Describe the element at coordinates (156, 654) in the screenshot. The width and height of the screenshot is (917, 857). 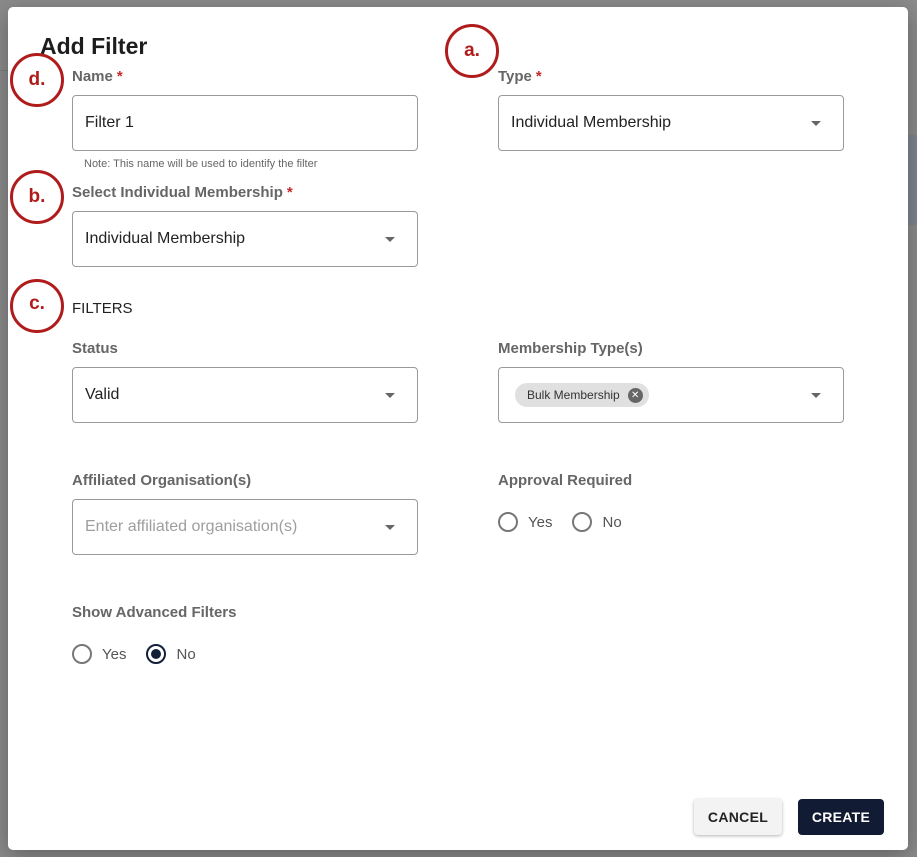
I see `radio-checked-icon` at that location.